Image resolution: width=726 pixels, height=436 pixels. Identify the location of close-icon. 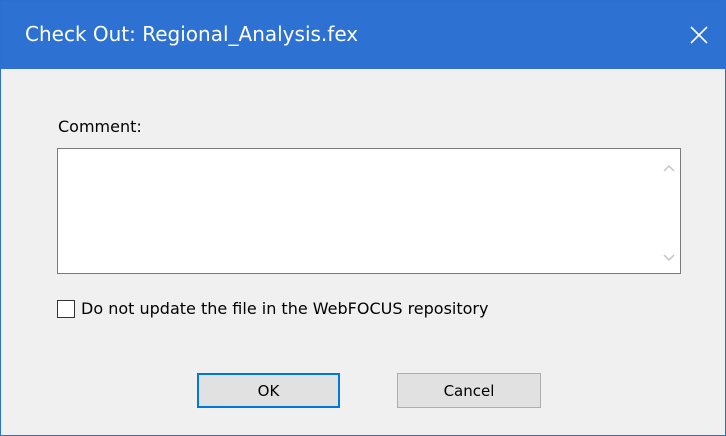
(699, 35).